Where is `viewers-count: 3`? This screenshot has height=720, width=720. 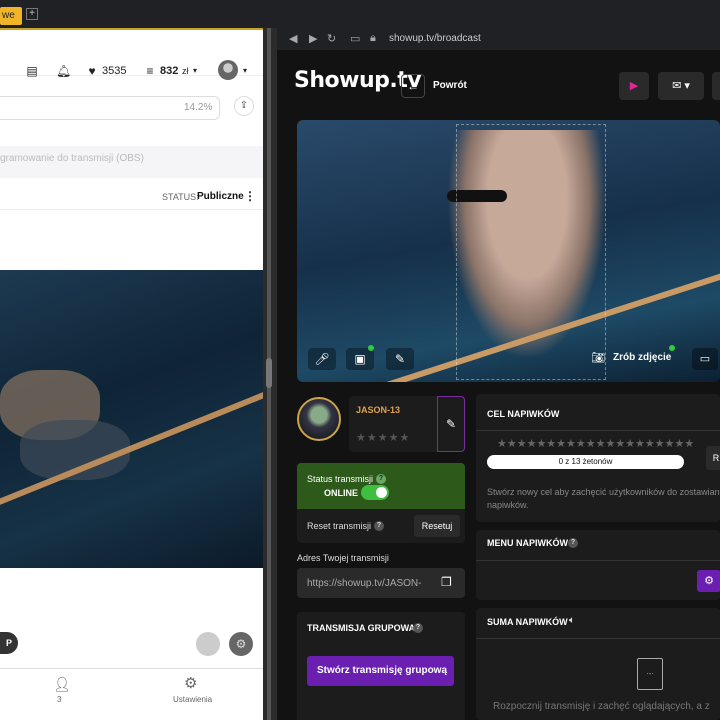
viewers-count: 3 is located at coordinates (59, 699).